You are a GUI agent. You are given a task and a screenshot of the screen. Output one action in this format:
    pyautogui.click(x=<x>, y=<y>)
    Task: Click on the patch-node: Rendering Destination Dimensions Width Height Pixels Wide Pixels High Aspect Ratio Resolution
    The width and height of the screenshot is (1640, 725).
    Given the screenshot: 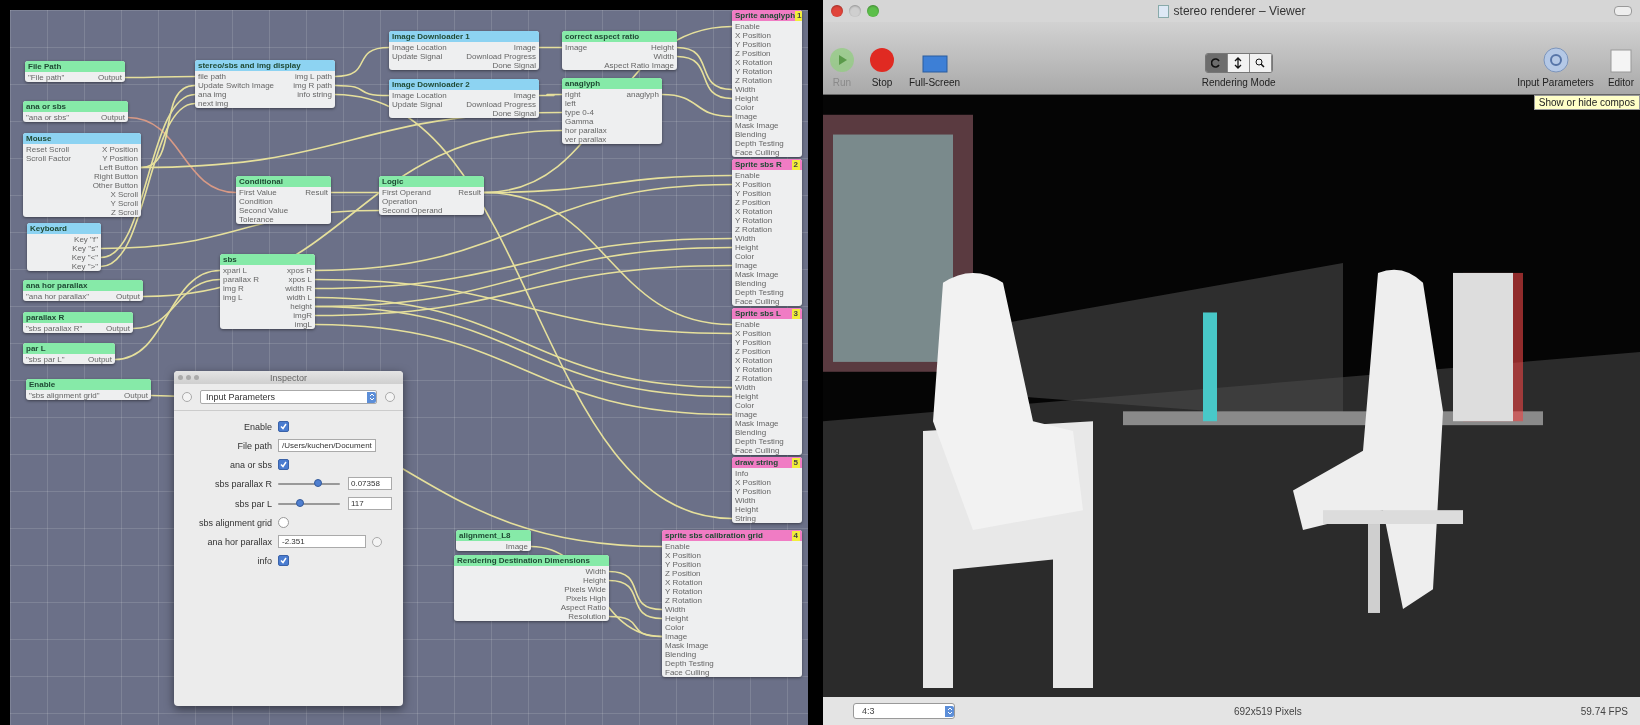 What is the action you would take?
    pyautogui.click(x=531, y=588)
    